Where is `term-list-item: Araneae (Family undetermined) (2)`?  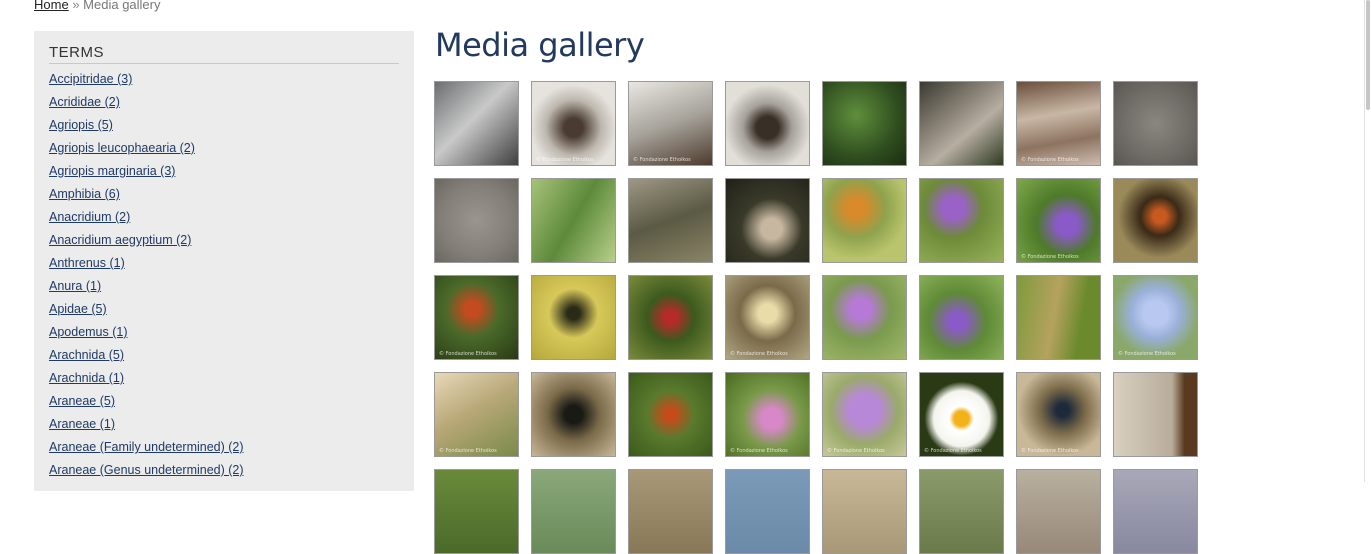 term-list-item: Araneae (Family undetermined) (2) is located at coordinates (146, 451).